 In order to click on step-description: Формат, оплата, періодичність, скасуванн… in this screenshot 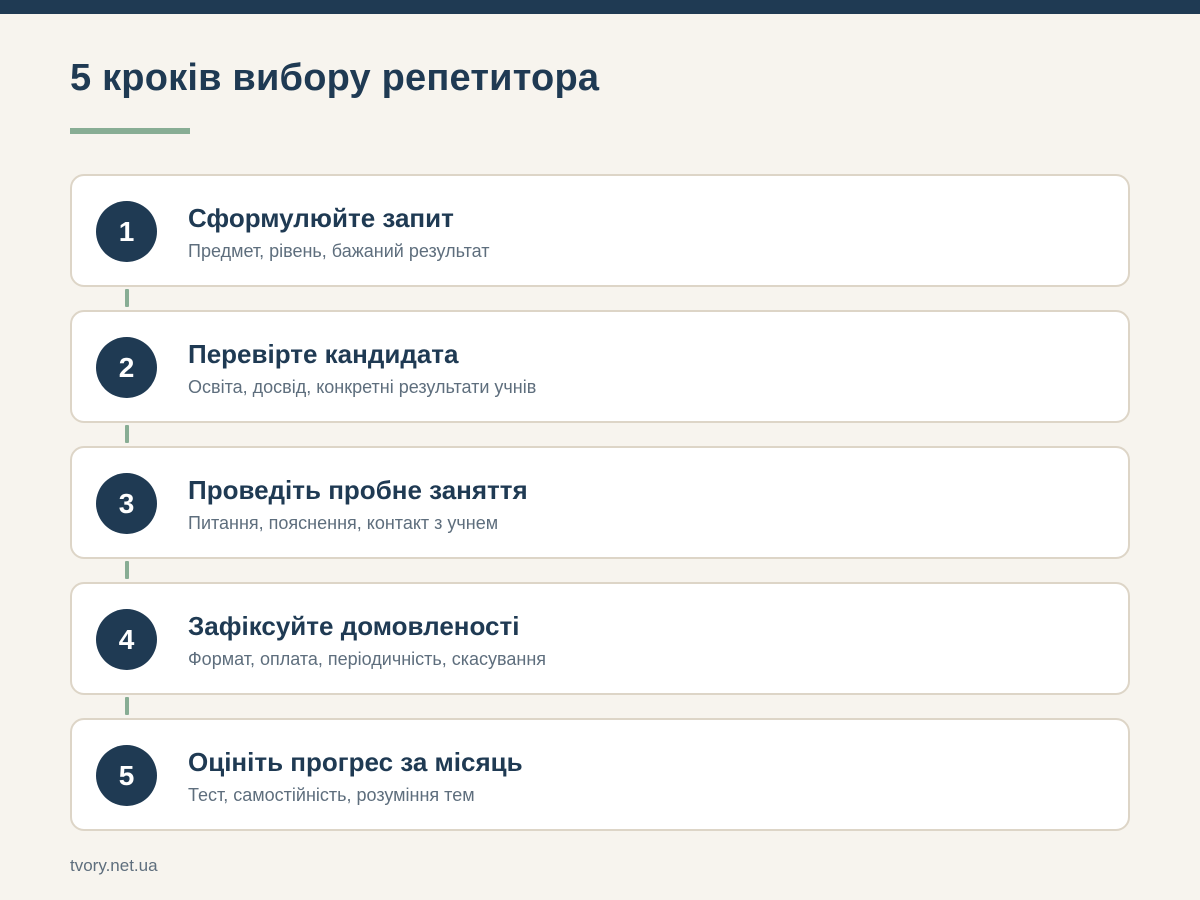, I will do `click(367, 659)`.